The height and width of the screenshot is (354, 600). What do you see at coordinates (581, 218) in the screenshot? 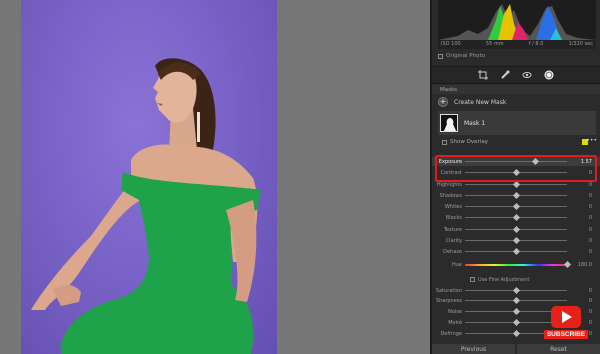
I see `blacks-value: 0` at bounding box center [581, 218].